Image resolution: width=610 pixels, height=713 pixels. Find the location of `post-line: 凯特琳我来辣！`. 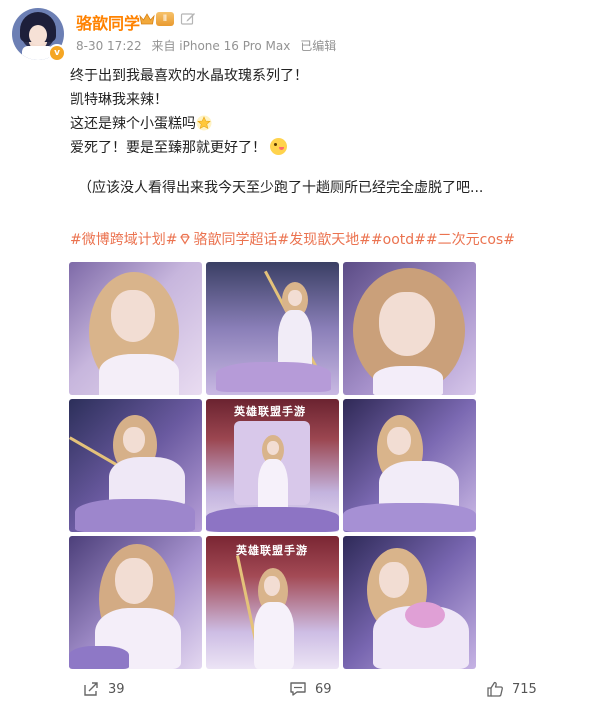

post-line: 凯特琳我来辣！ is located at coordinates (119, 100).